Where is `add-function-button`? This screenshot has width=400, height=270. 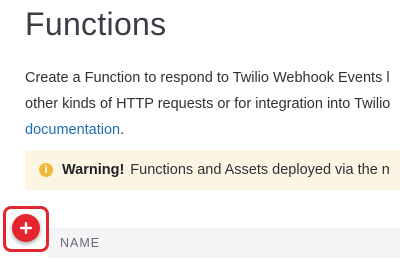
add-function-button is located at coordinates (26, 228).